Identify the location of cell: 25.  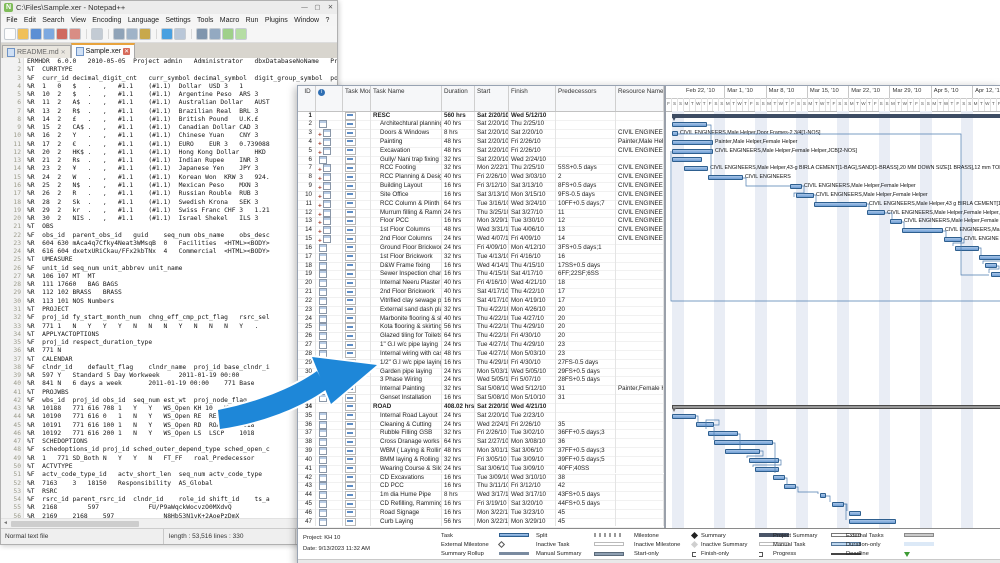
(307, 328).